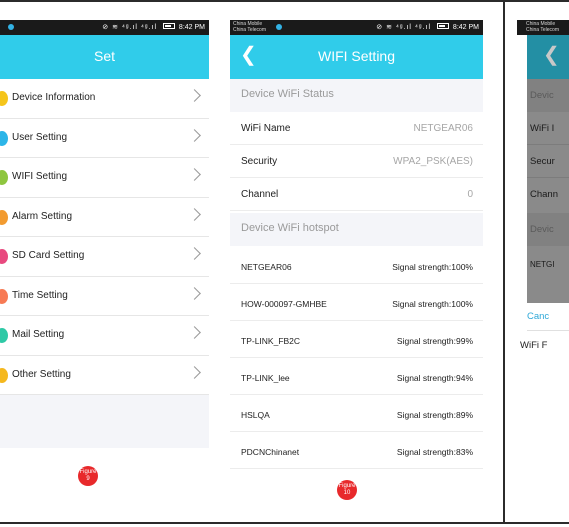  I want to click on menu-item-label: Alarm Setting, so click(42, 216).